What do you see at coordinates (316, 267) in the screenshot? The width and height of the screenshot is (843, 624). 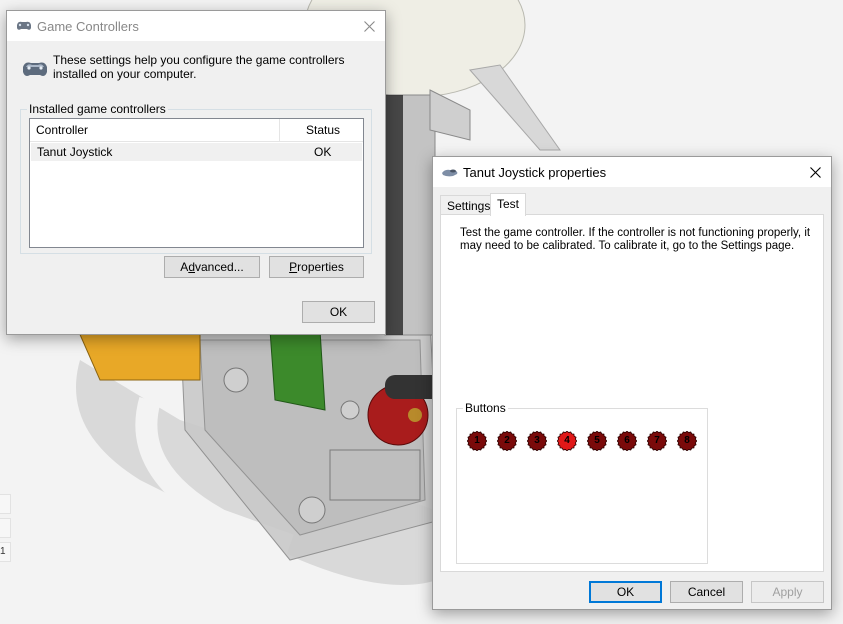 I see `properties-button: Properties` at bounding box center [316, 267].